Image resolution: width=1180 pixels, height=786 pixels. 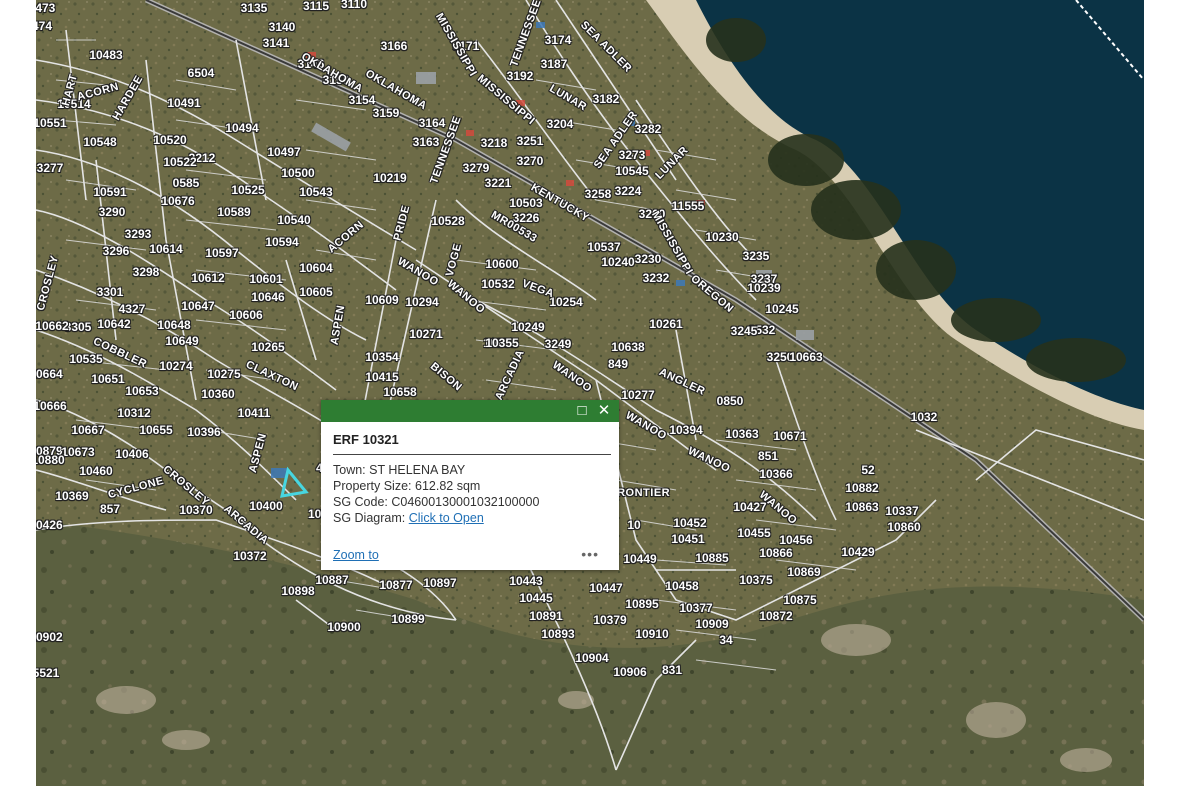 What do you see at coordinates (282, 27) in the screenshot?
I see `parcel-number-label: 3140` at bounding box center [282, 27].